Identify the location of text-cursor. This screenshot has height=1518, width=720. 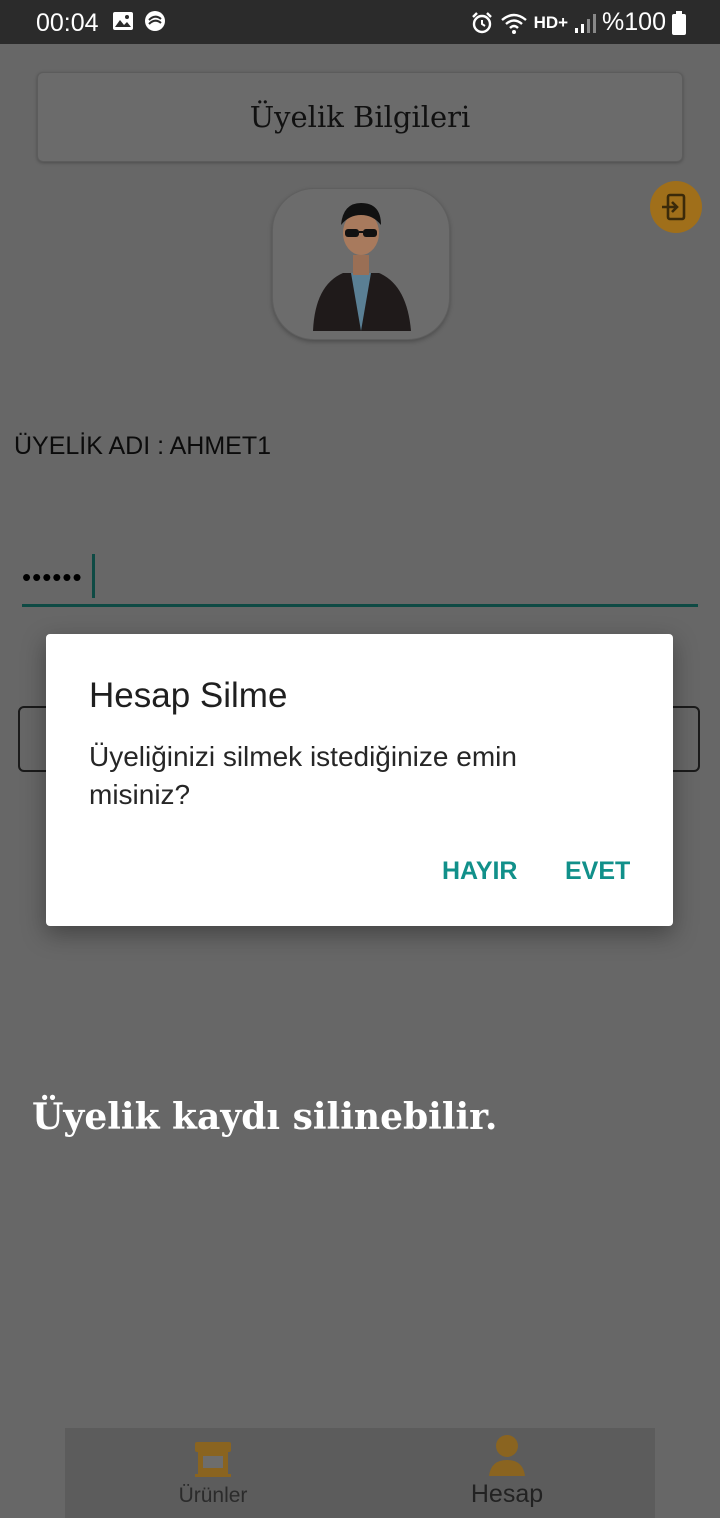
(93, 576).